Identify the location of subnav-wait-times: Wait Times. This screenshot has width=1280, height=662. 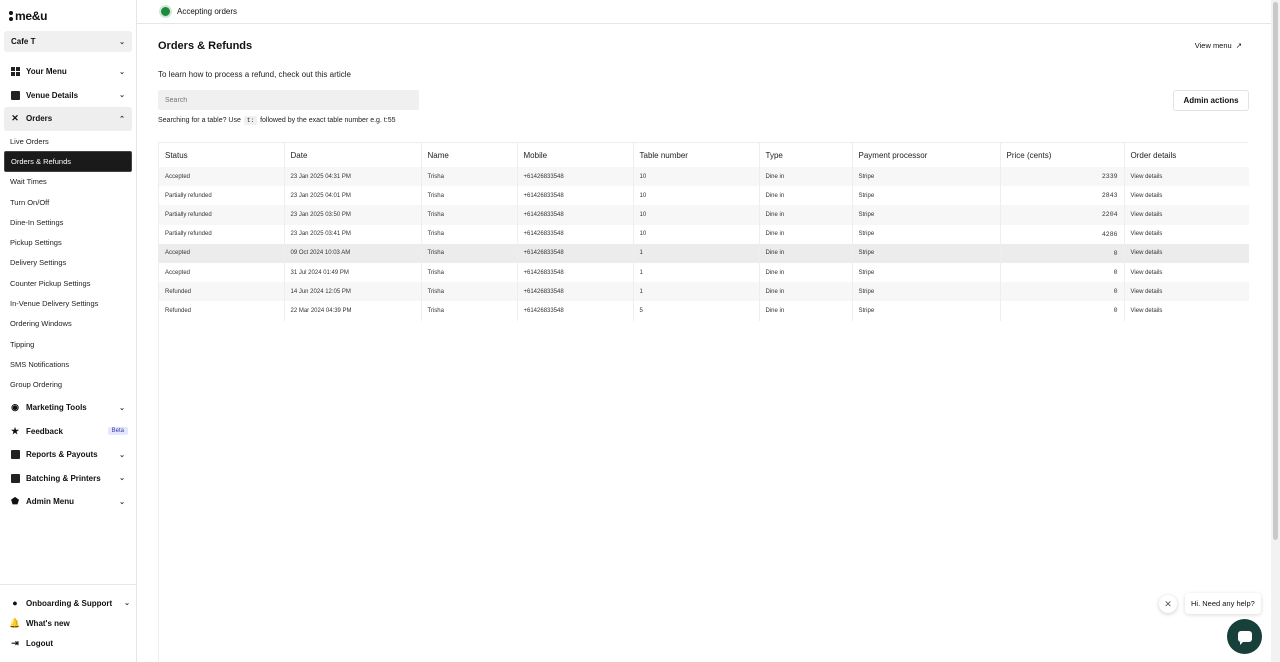
(68, 182).